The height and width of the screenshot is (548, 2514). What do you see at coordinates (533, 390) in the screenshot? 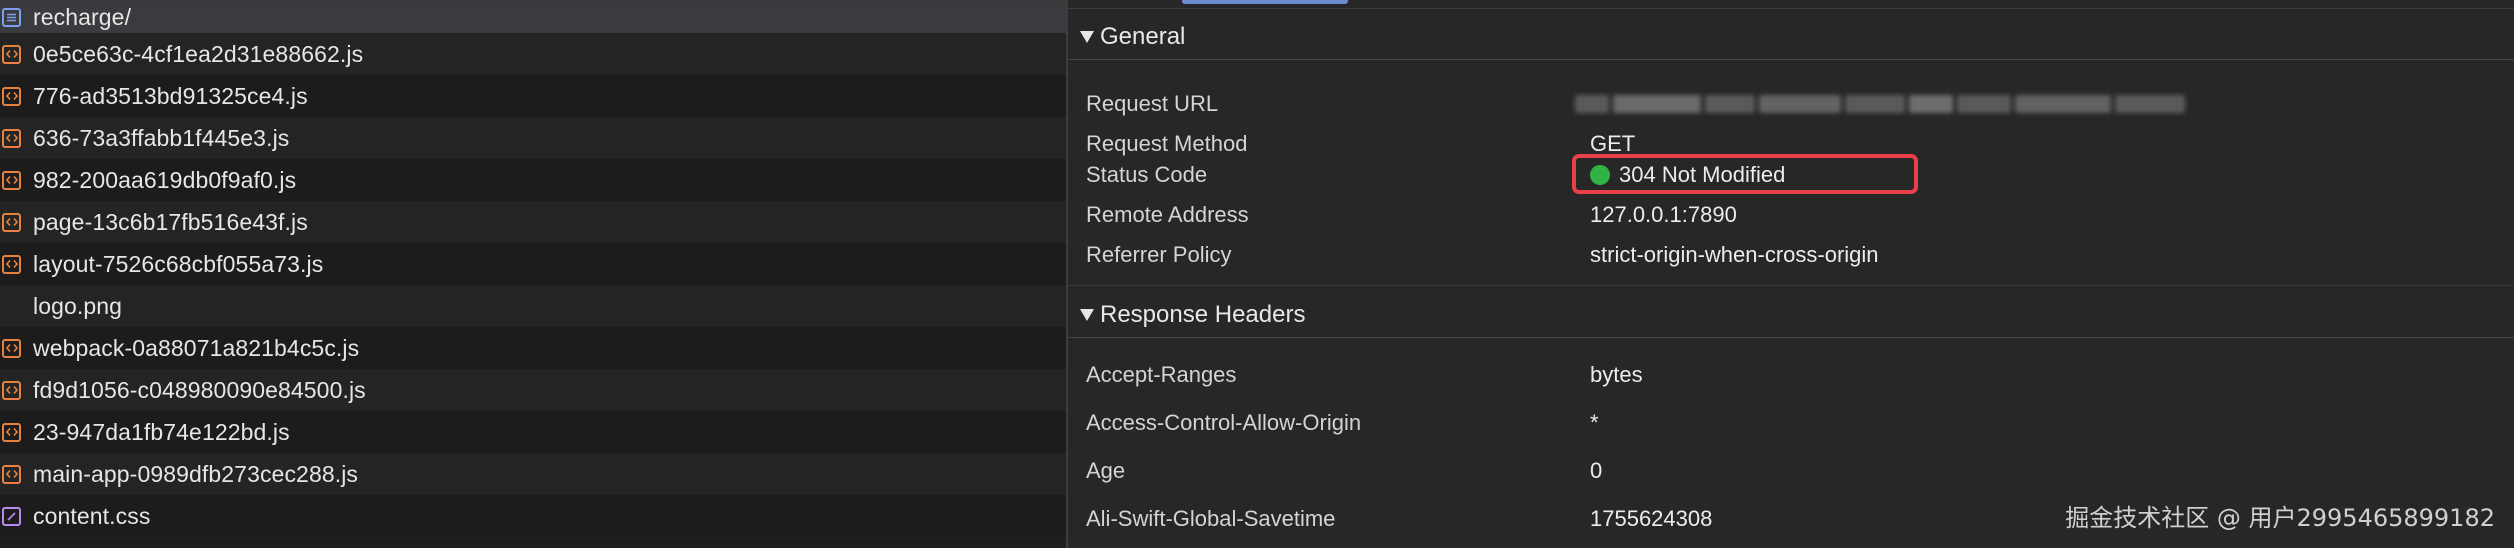
I see `request-row: fd9d1056-c048980090e84500.js` at bounding box center [533, 390].